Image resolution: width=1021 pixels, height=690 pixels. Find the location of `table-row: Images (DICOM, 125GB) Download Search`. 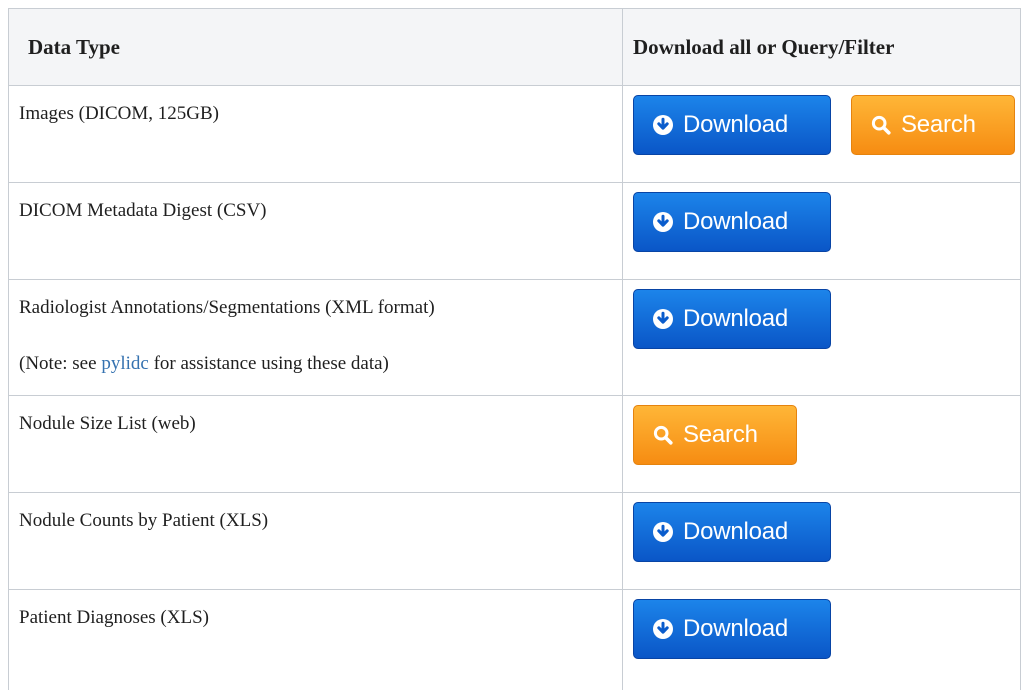

table-row: Images (DICOM, 125GB) Download Search is located at coordinates (514, 134).